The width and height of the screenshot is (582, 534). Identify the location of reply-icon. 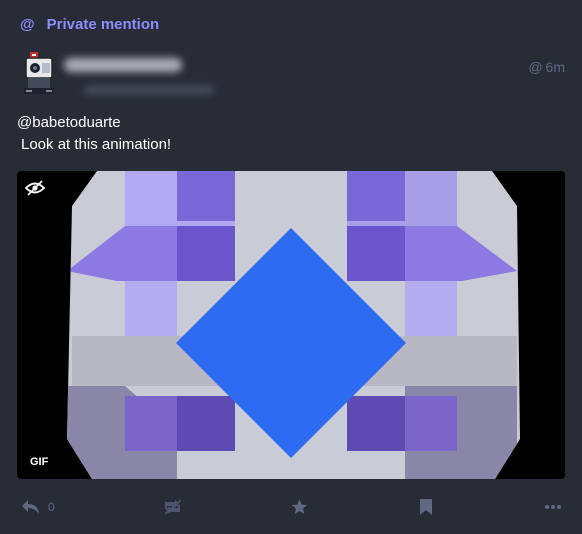
(30, 507).